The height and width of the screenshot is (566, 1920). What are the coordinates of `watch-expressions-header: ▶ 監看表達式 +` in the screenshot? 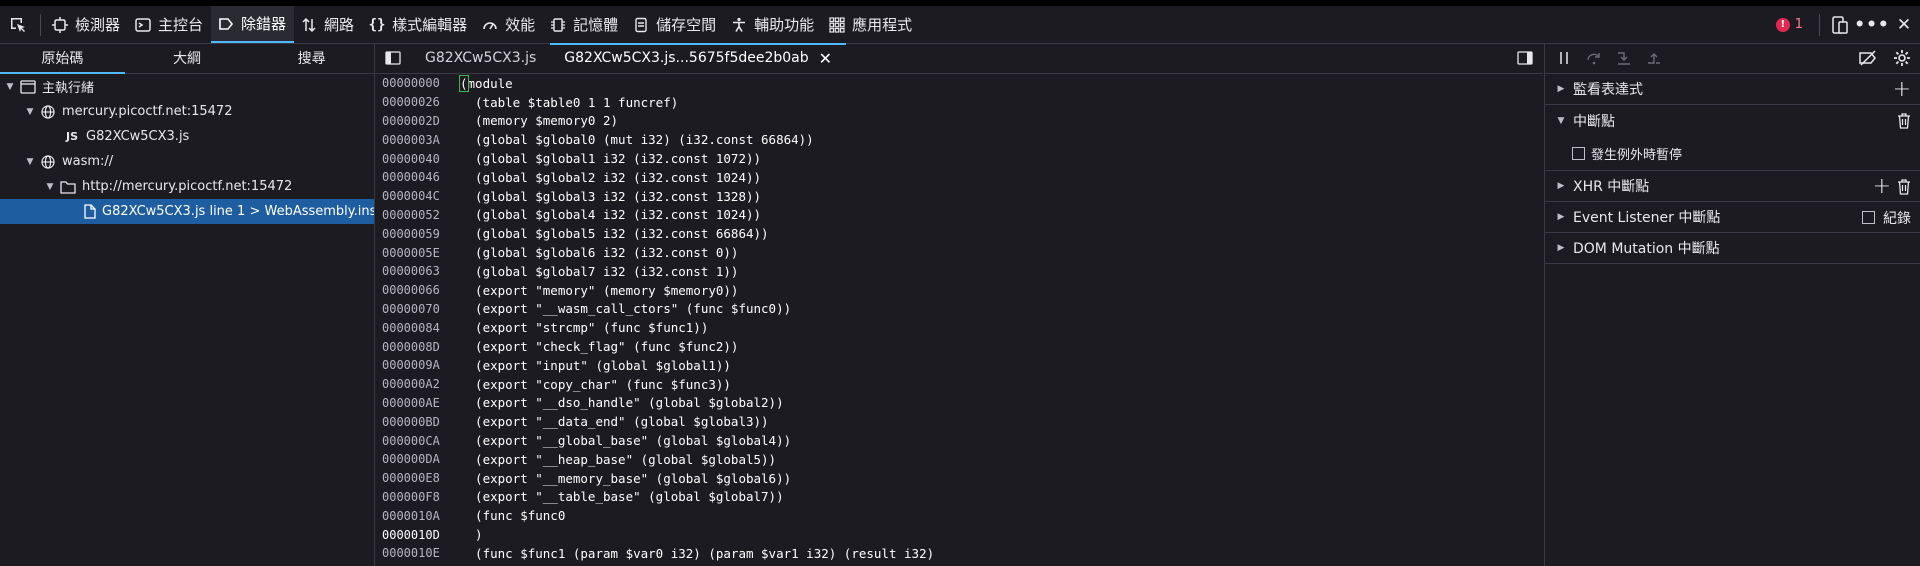 It's located at (1732, 89).